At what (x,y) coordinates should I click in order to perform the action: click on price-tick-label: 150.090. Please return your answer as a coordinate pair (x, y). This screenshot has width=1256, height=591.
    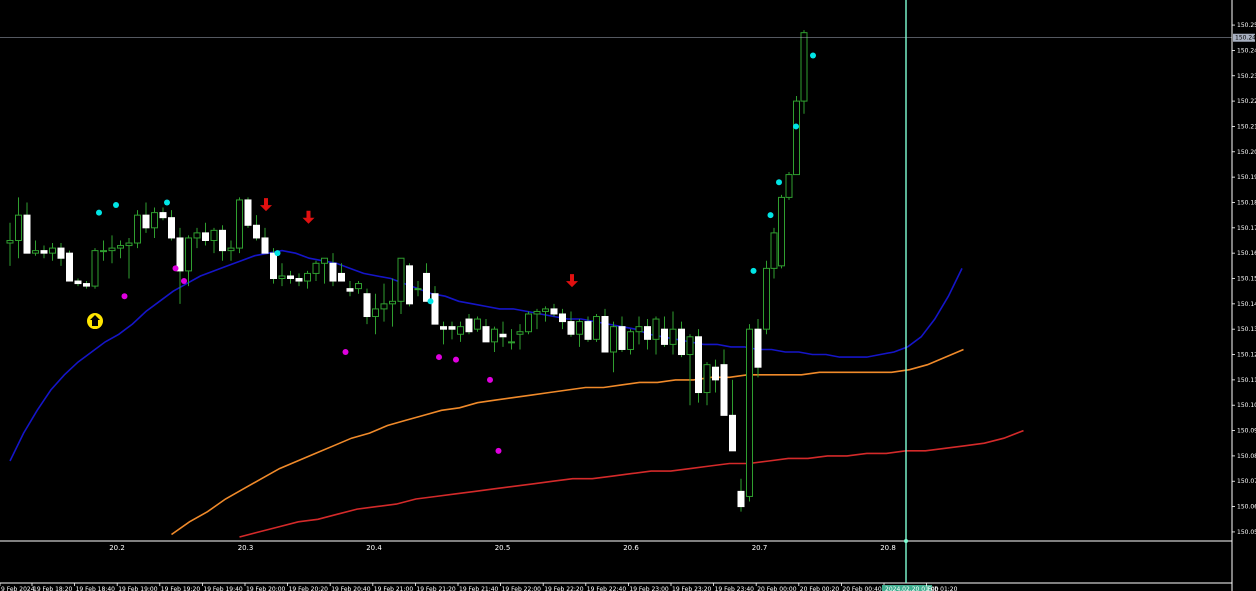
    Looking at the image, I should click on (1246, 431).